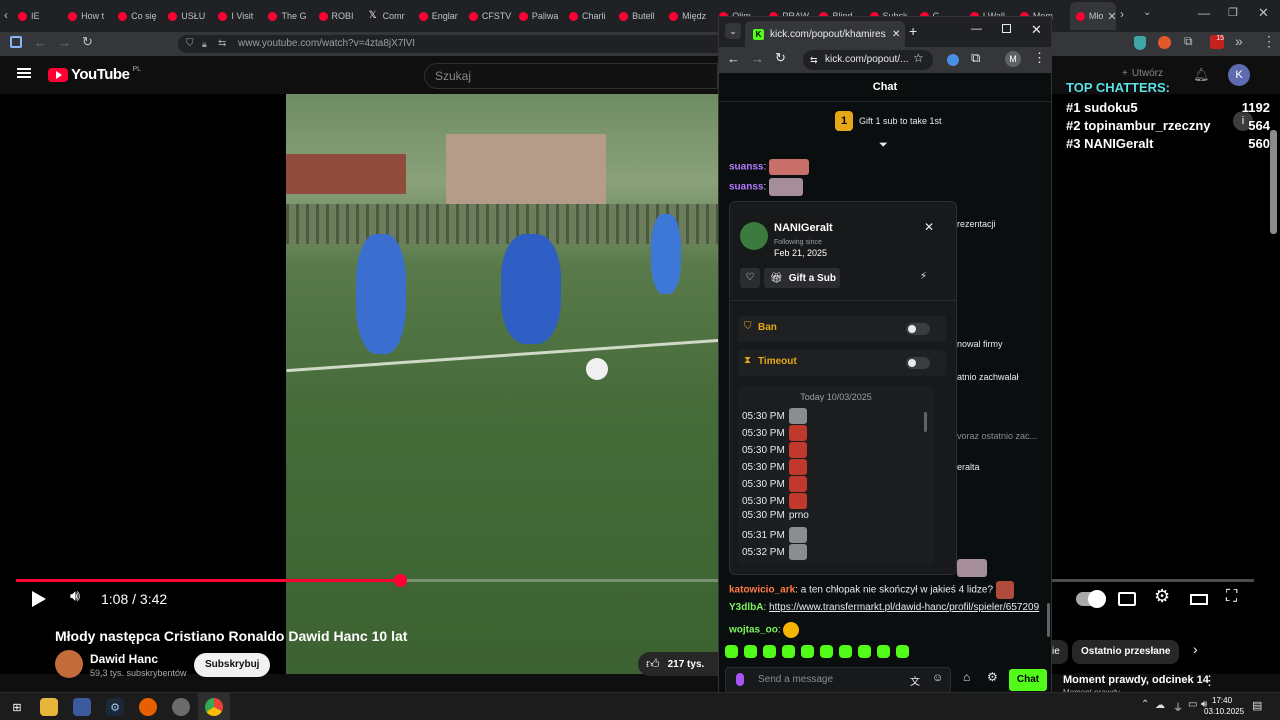 Image resolution: width=1280 pixels, height=720 pixels. Describe the element at coordinates (642, 16) in the screenshot. I see `browser-tab: Butell` at that location.